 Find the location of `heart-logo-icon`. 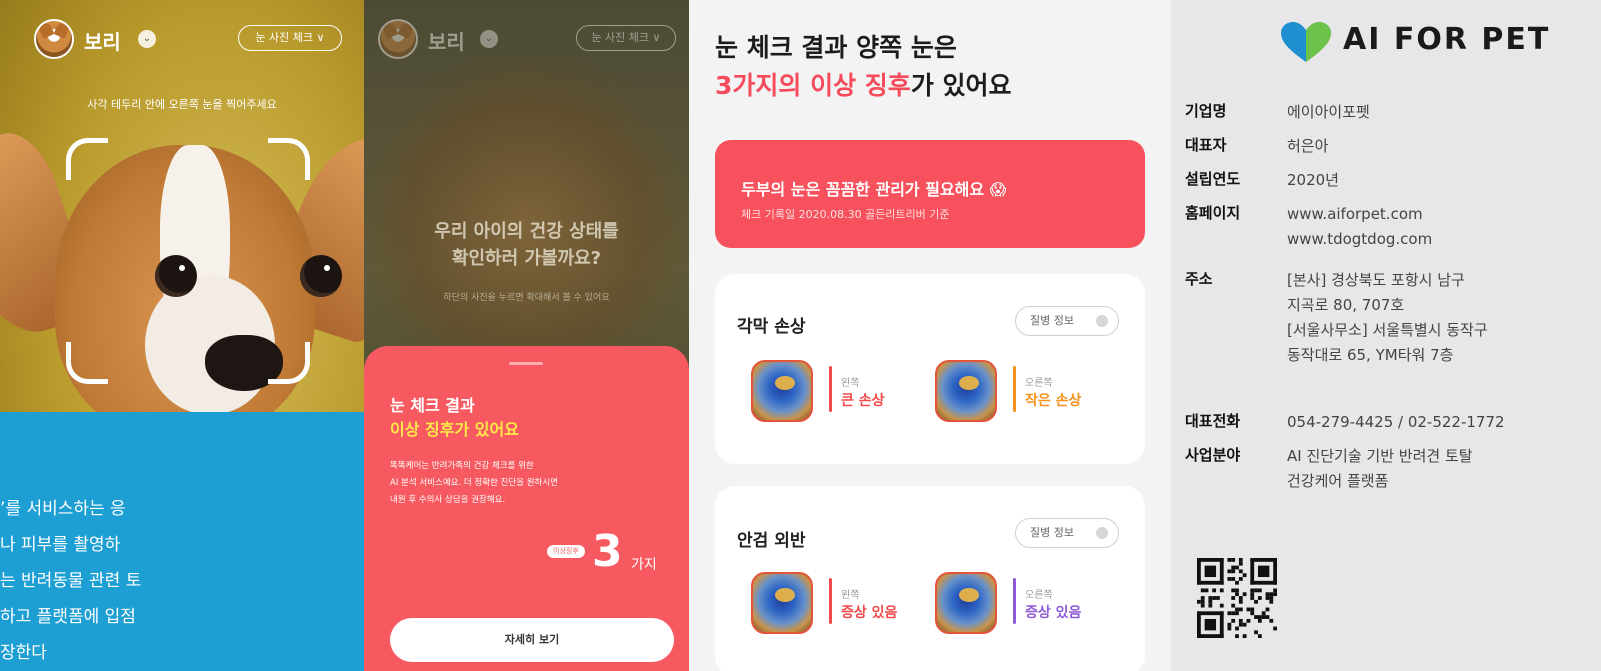

heart-logo-icon is located at coordinates (1306, 42).